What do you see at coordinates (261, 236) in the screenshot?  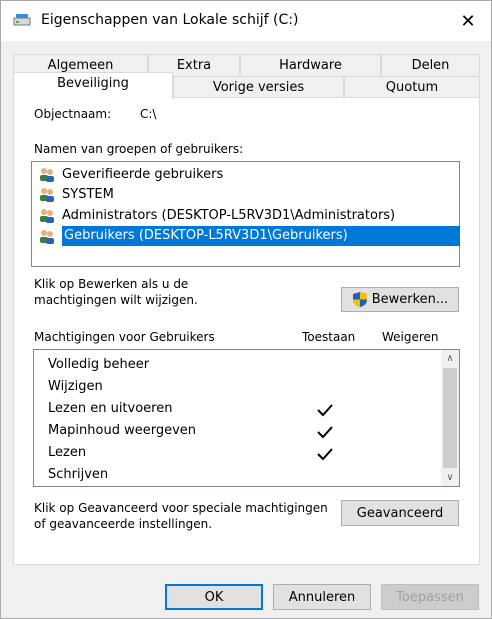 I see `group-name: Gebruikers (DESKTOP-L5RV3D1\Gebruikers)` at bounding box center [261, 236].